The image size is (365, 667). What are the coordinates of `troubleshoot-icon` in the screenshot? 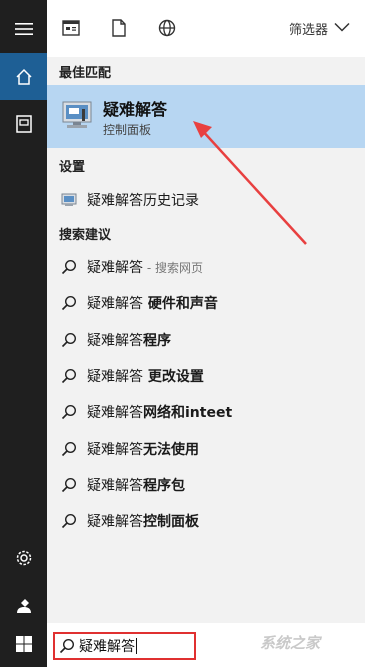 It's located at (77, 115).